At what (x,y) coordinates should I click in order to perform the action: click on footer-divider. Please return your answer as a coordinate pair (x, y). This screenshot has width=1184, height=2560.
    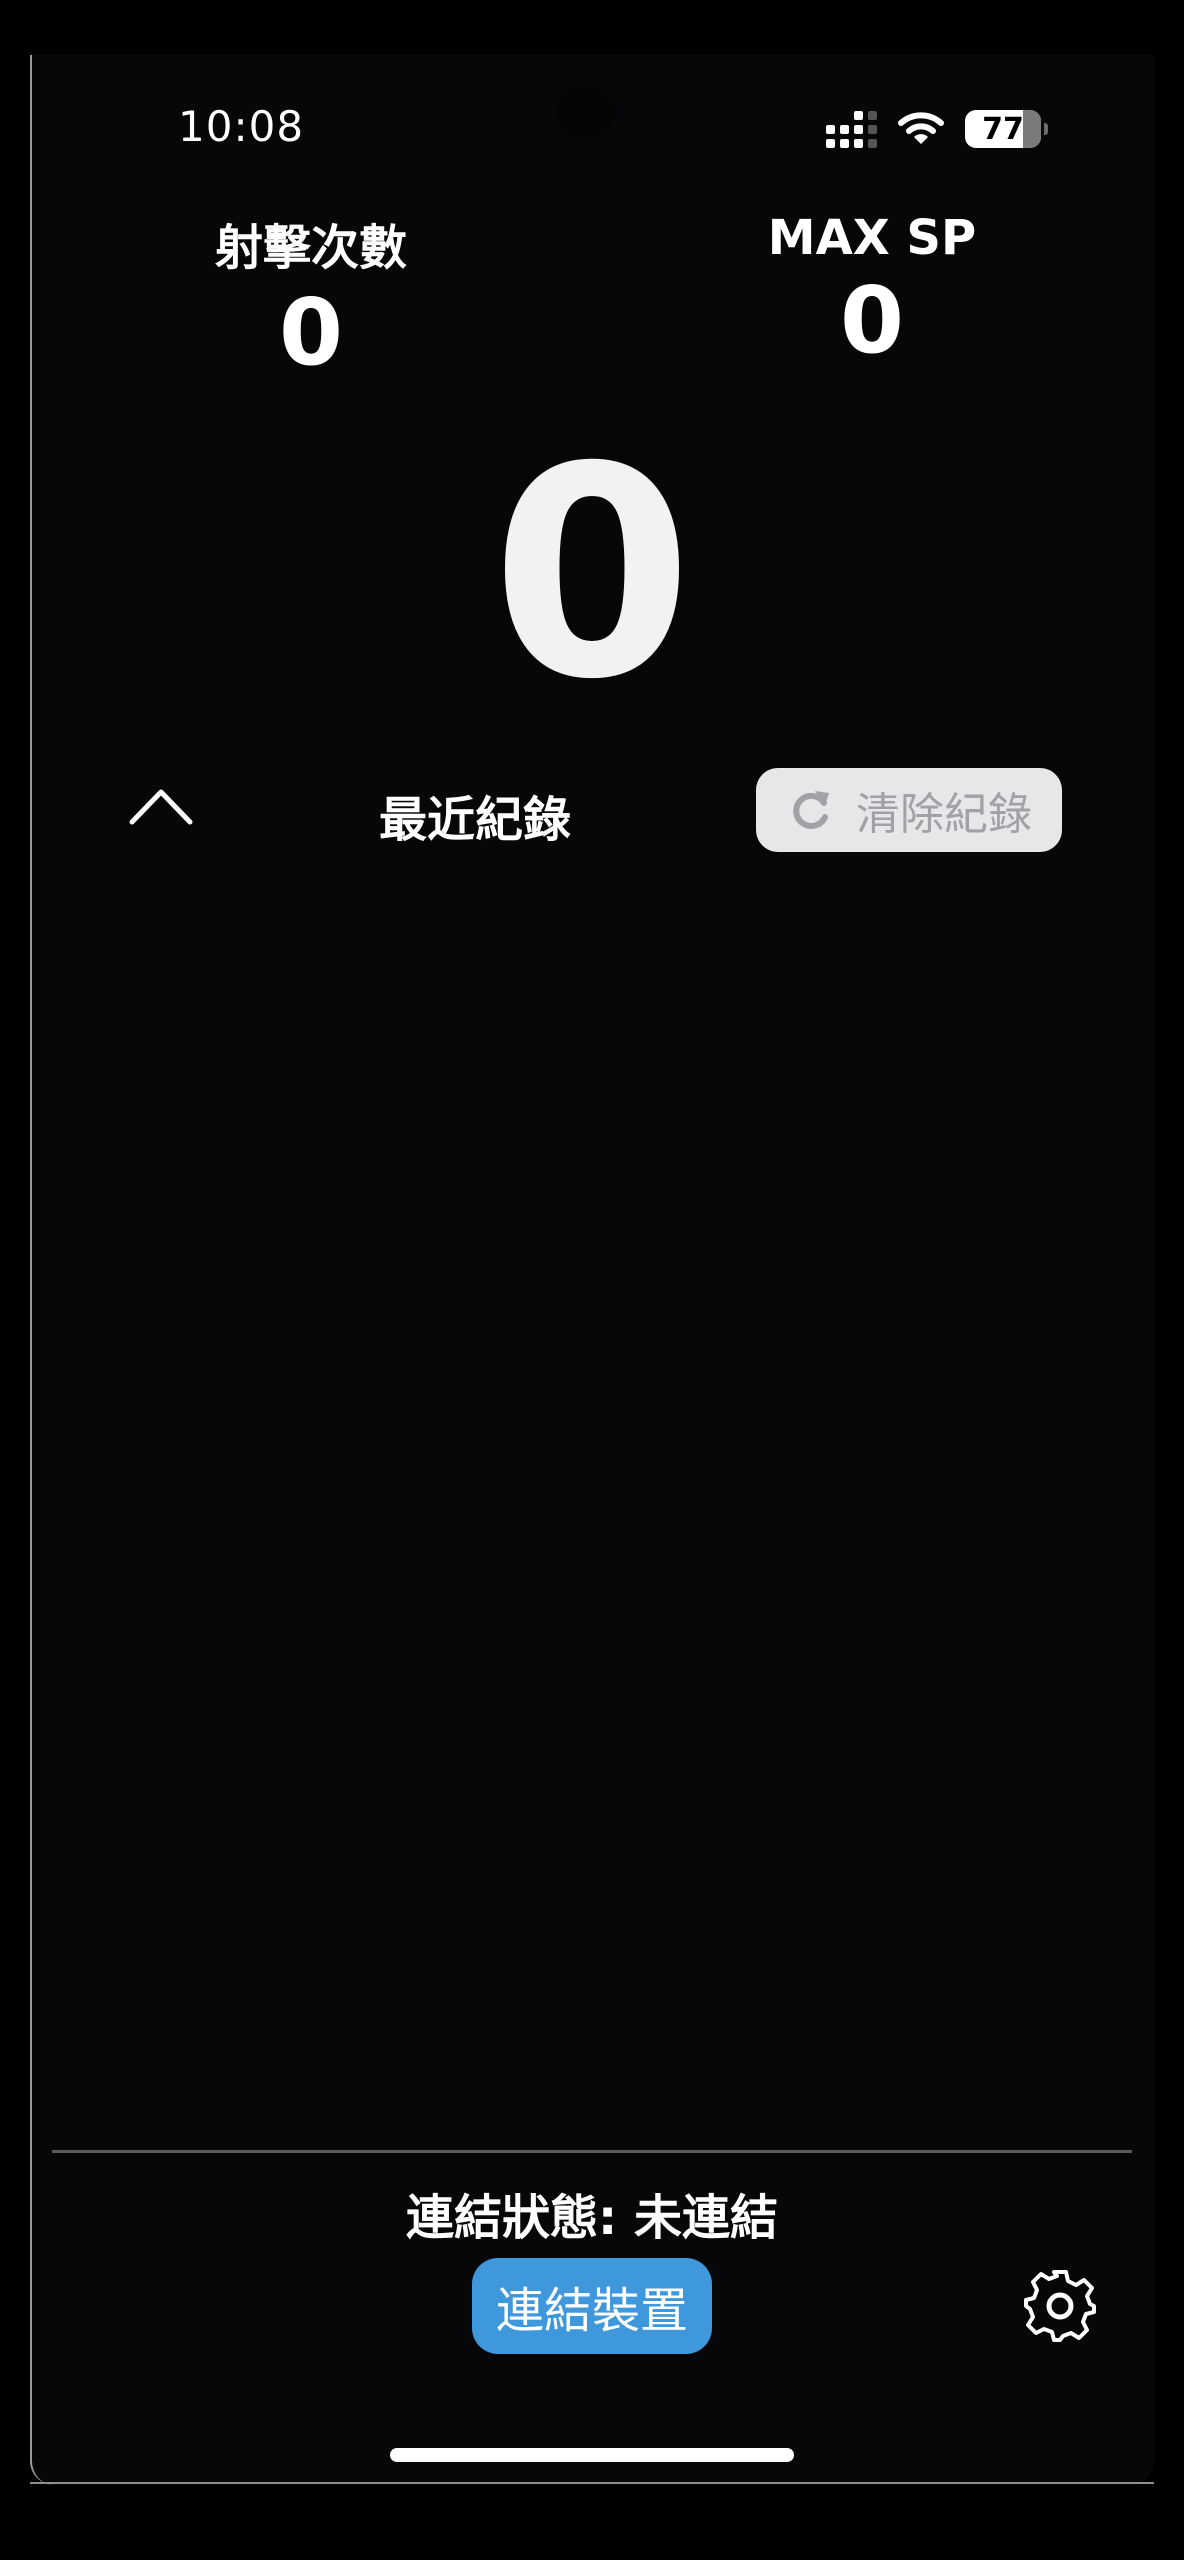
    Looking at the image, I should click on (592, 2151).